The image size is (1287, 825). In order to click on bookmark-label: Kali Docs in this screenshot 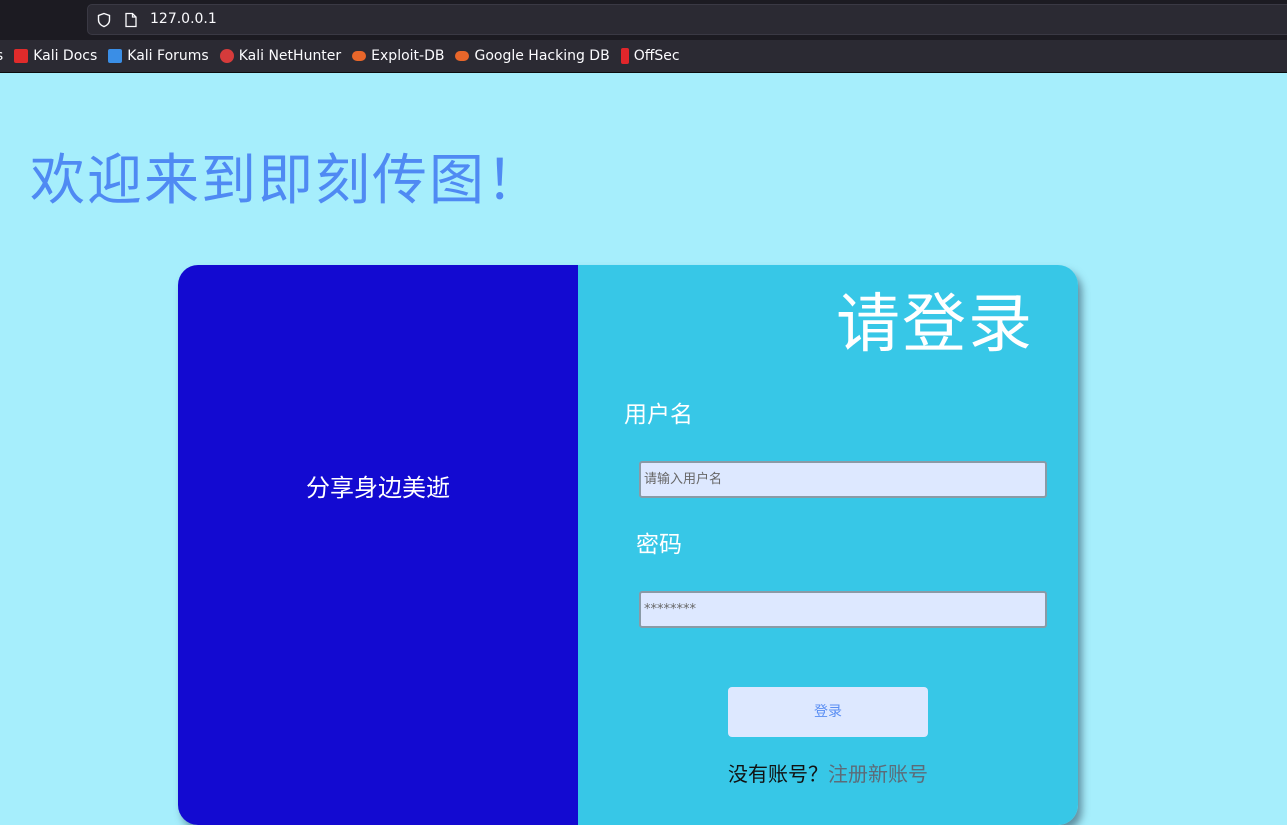, I will do `click(65, 56)`.